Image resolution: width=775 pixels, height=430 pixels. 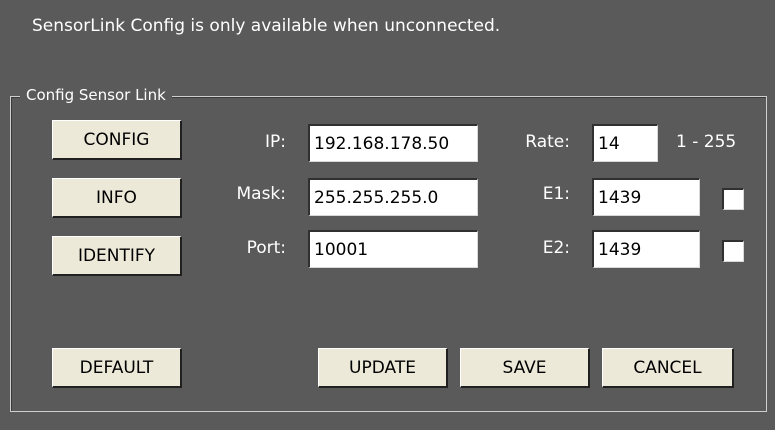 I want to click on e1-input, so click(x=646, y=197).